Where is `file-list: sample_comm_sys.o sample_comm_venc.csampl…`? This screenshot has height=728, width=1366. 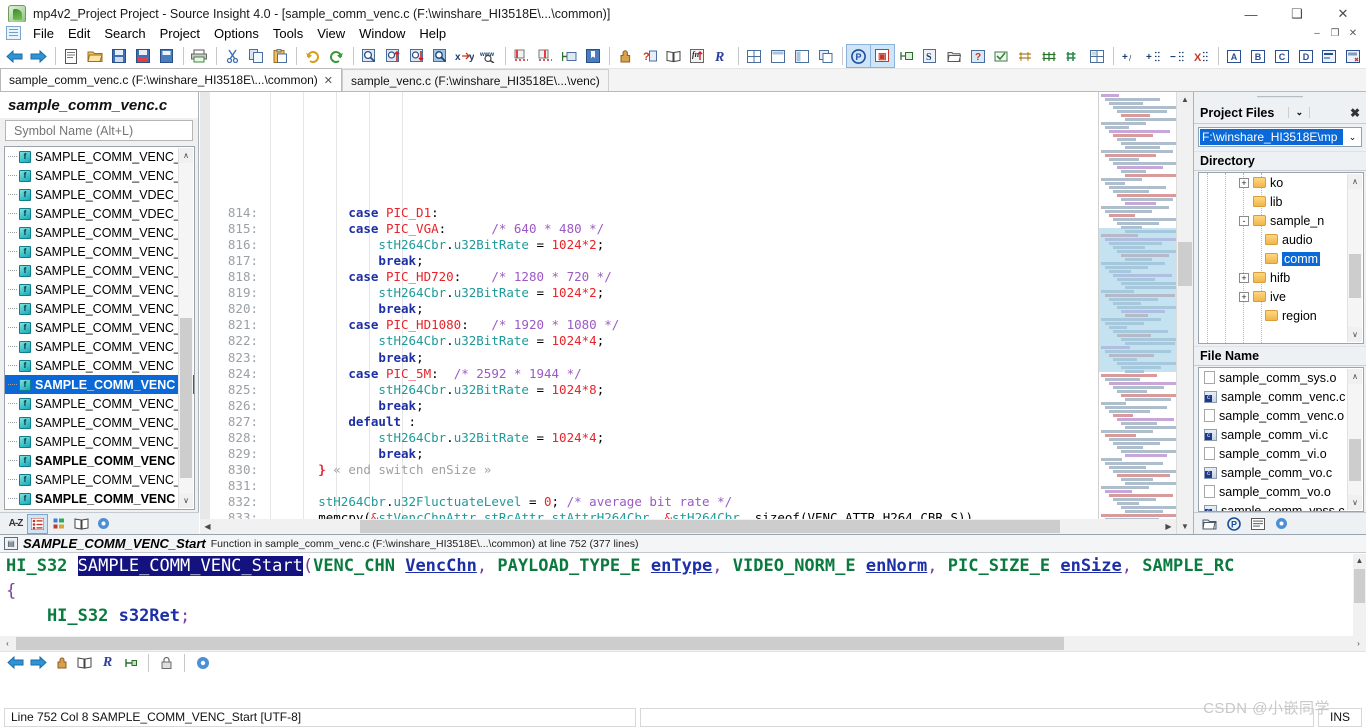
file-list: sample_comm_sys.o sample_comm_venc.csampl… is located at coordinates (1281, 439).